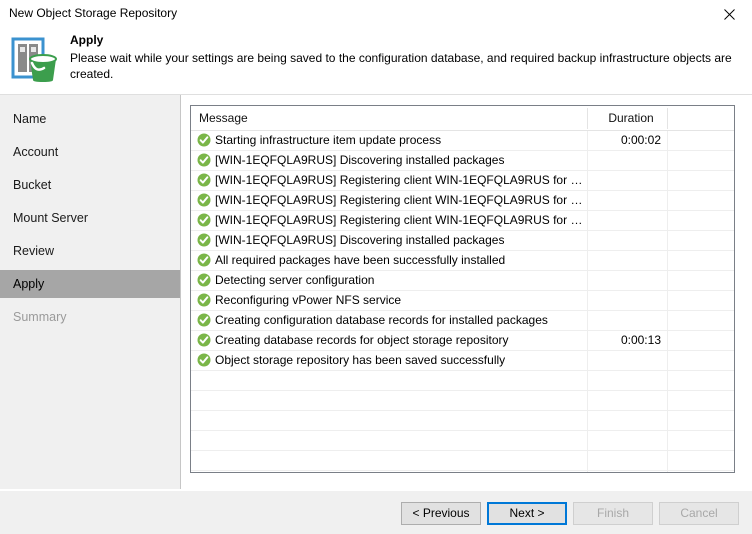  I want to click on column-header-message: Message, so click(223, 118).